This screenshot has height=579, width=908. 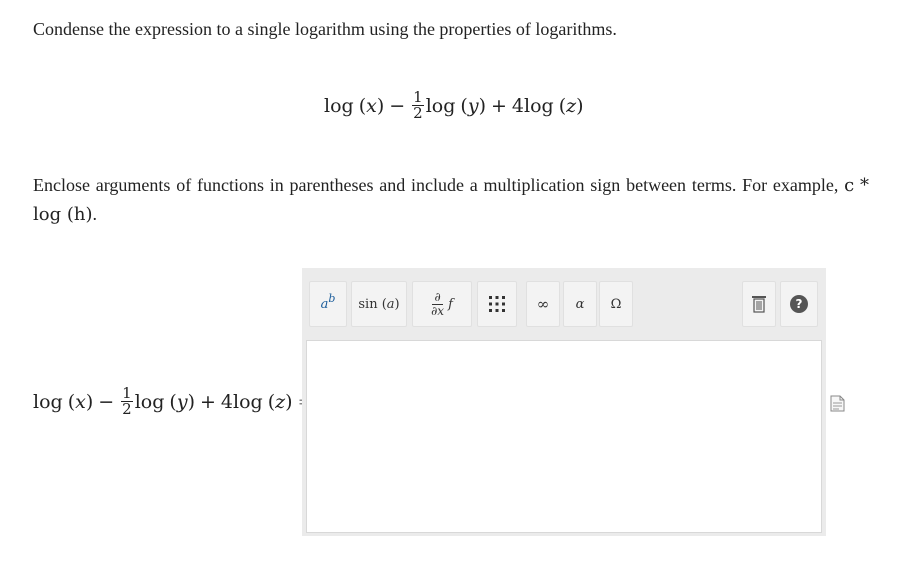 I want to click on help-button: ?, so click(x=799, y=304).